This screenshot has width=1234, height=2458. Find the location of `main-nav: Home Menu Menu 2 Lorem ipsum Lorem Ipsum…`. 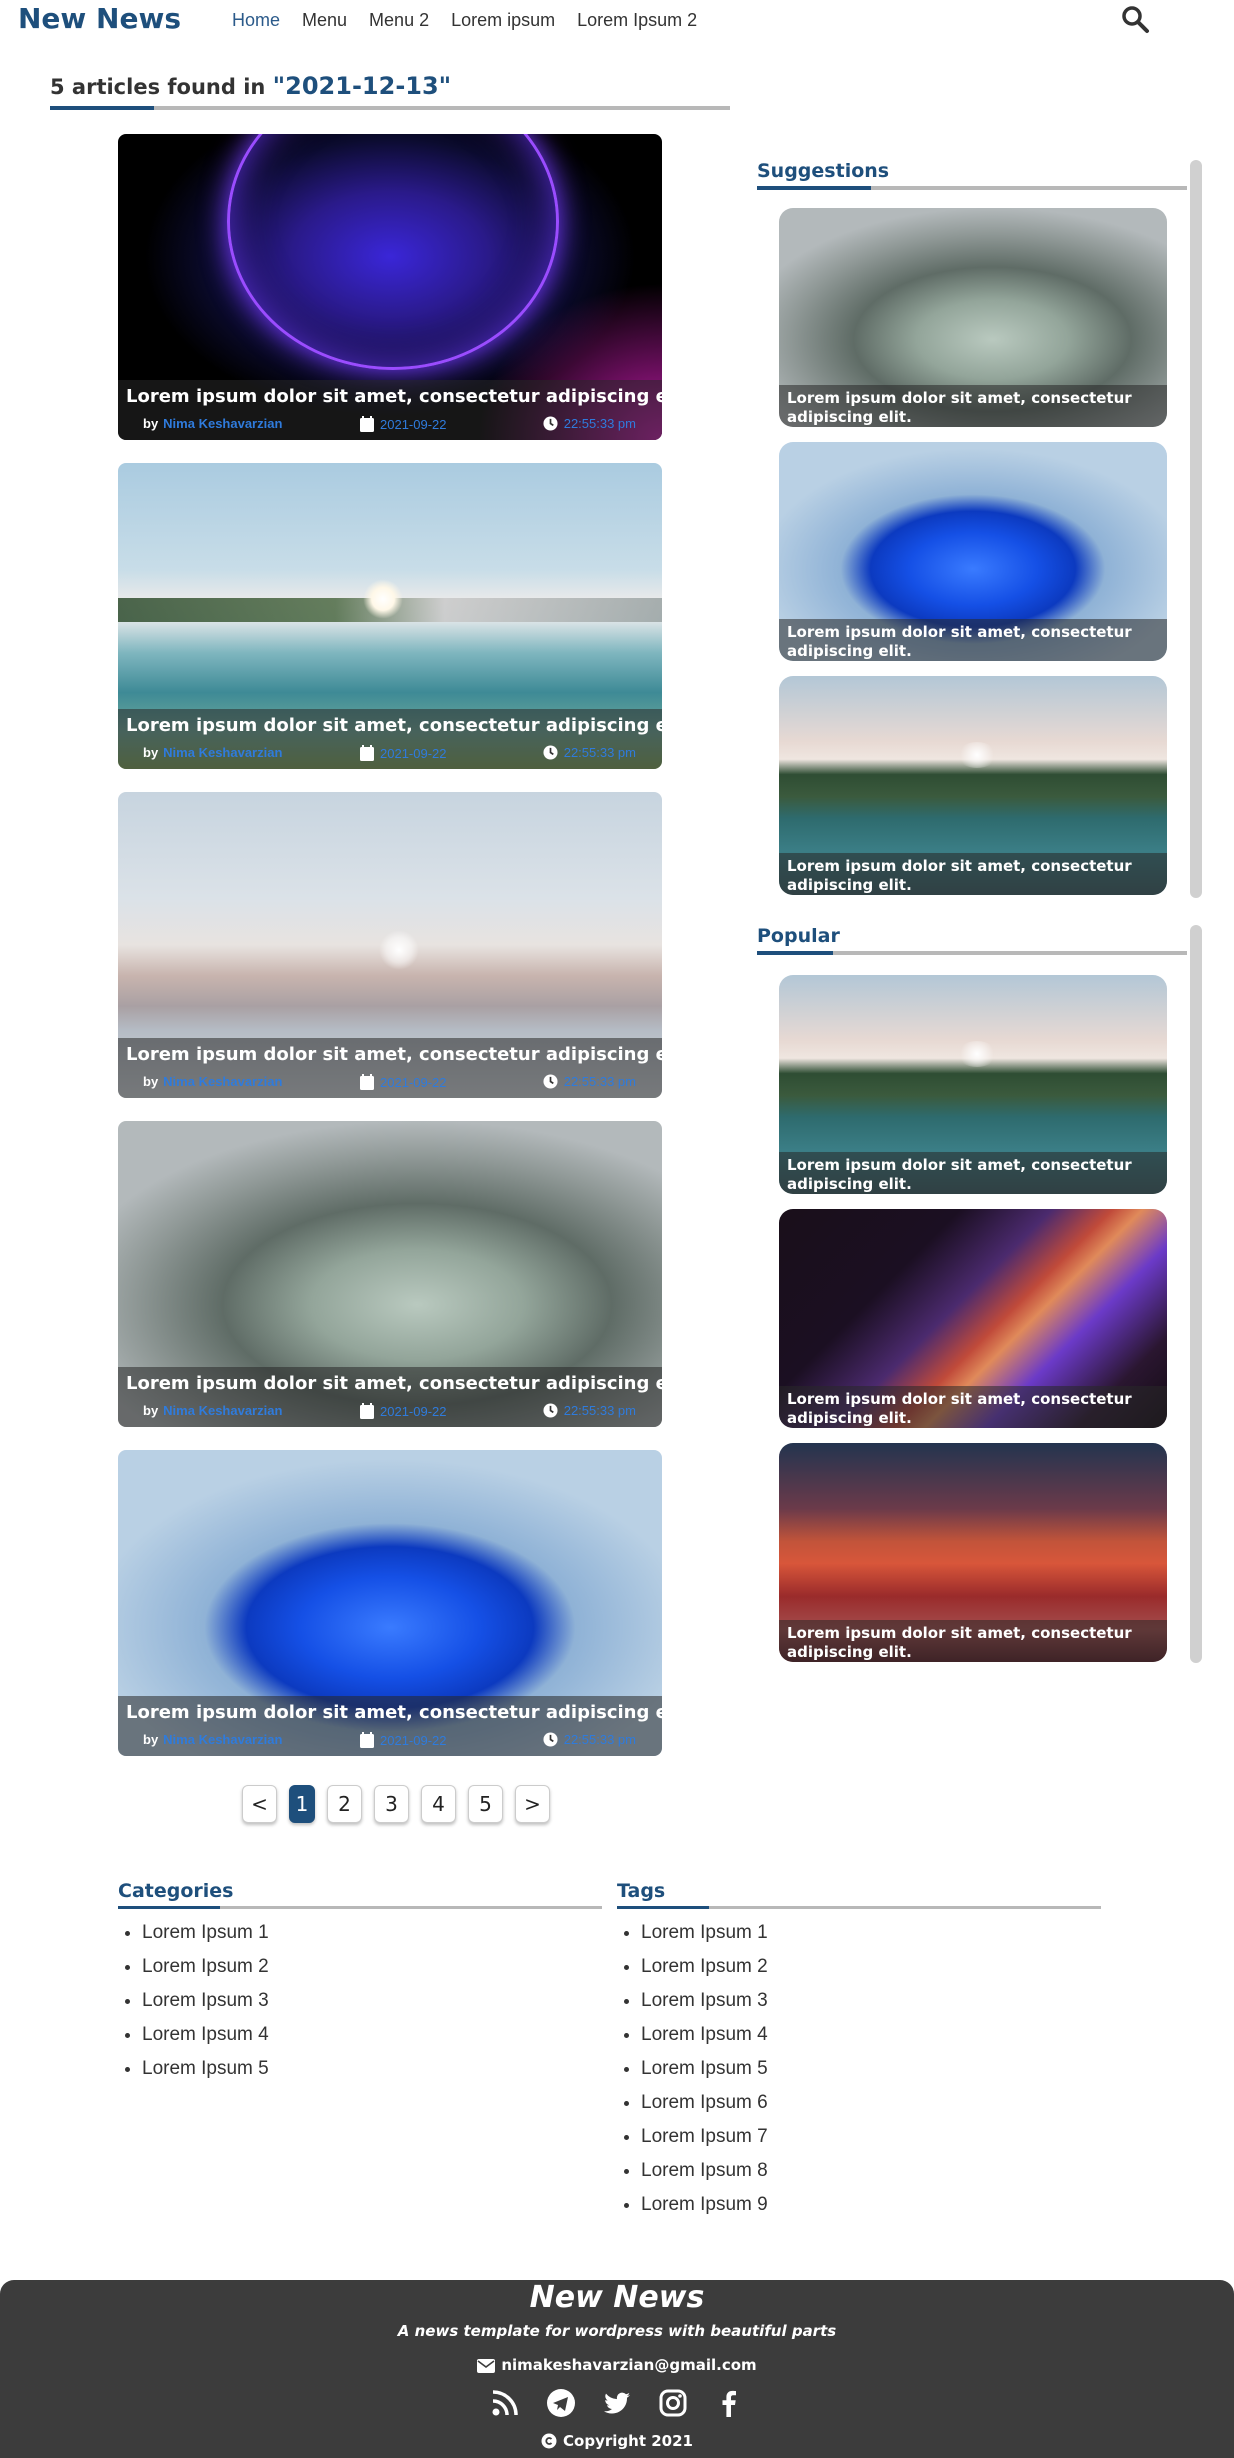

main-nav: Home Menu Menu 2 Lorem ipsum Lorem Ipsum… is located at coordinates (464, 20).